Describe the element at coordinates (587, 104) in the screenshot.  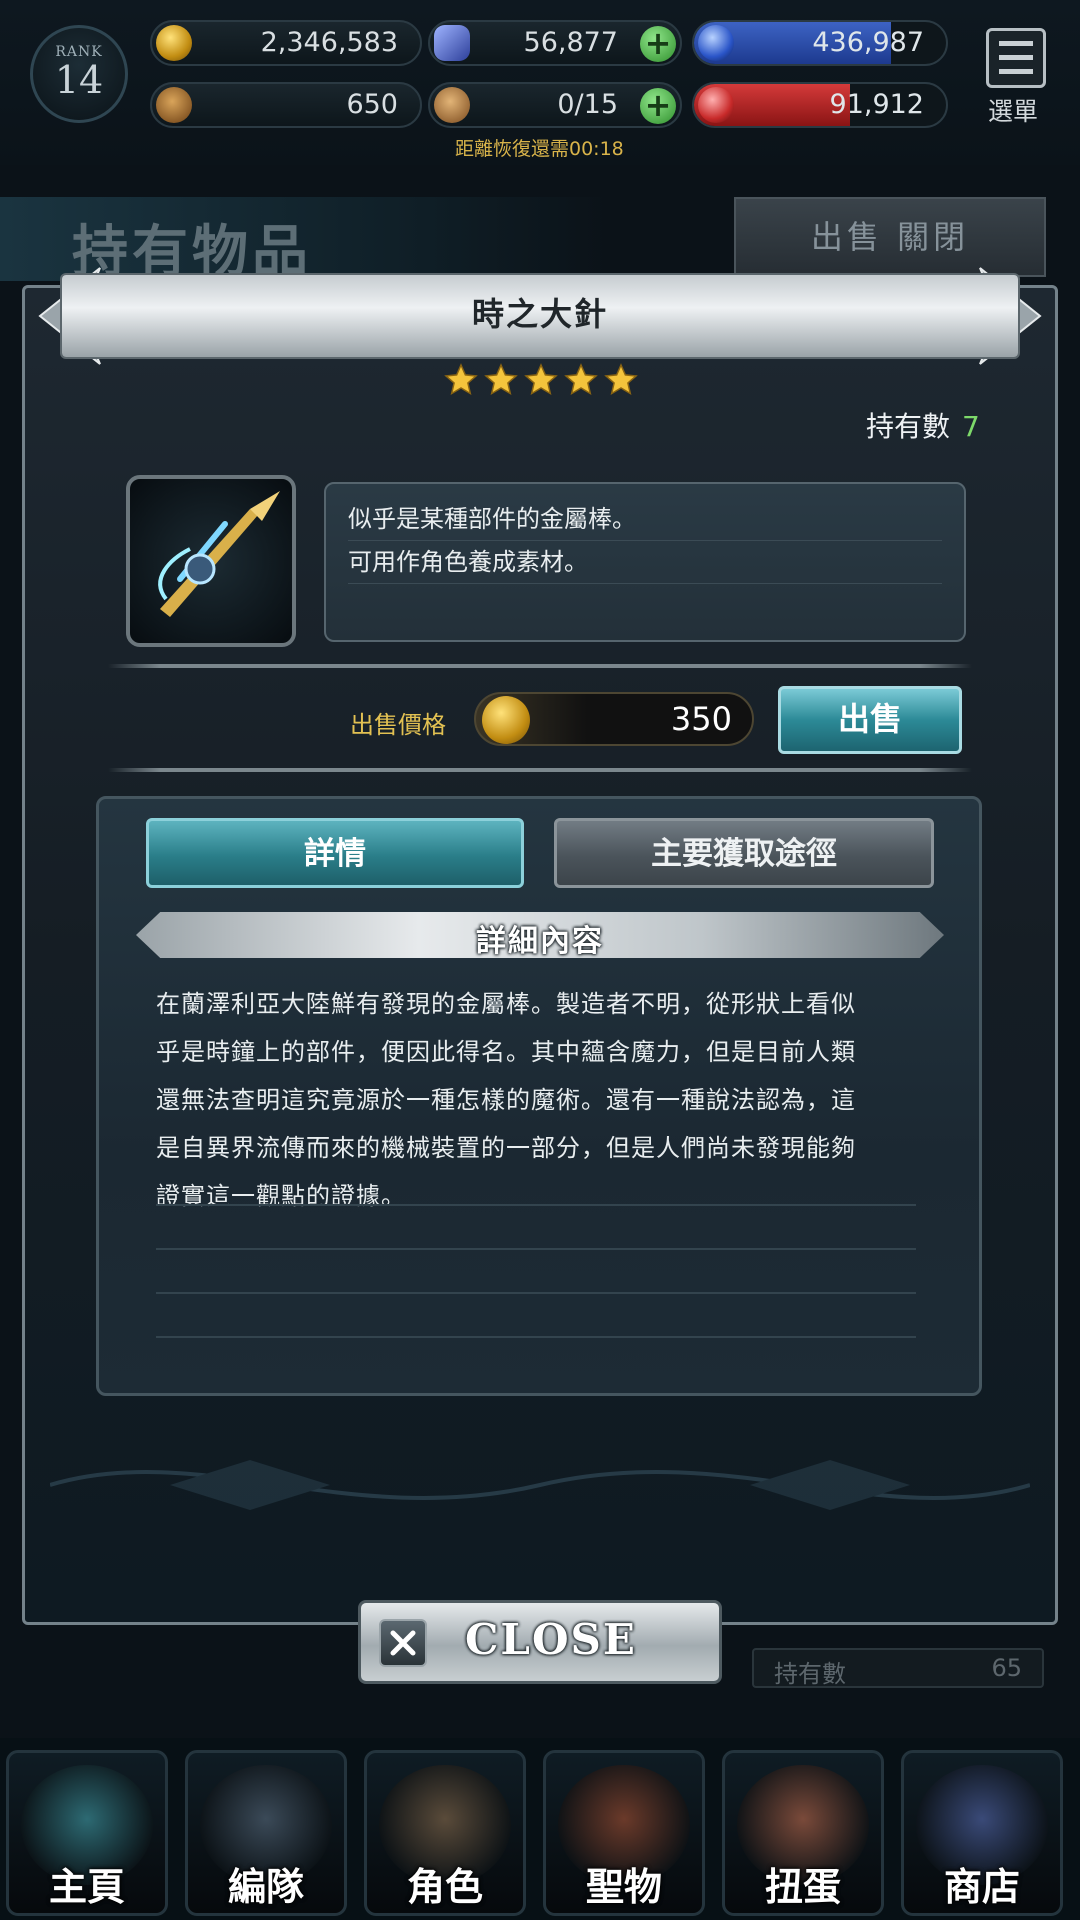
I see `stamina-value: 0/15` at that location.